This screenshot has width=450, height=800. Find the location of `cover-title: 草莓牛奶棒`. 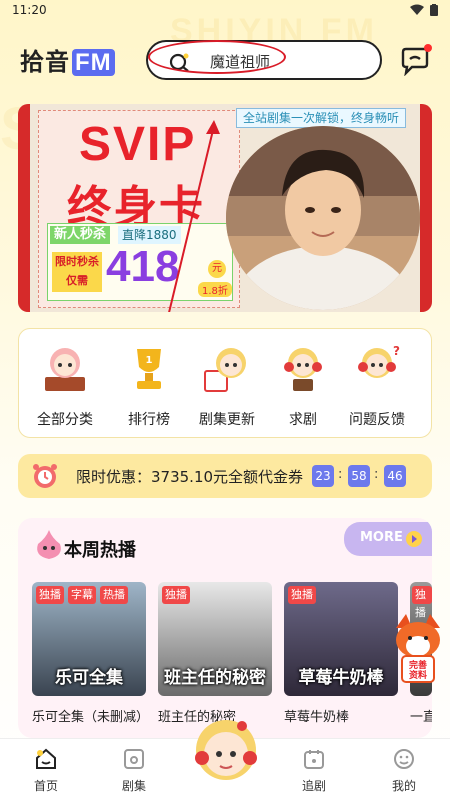

cover-title: 草莓牛奶棒 is located at coordinates (341, 678).